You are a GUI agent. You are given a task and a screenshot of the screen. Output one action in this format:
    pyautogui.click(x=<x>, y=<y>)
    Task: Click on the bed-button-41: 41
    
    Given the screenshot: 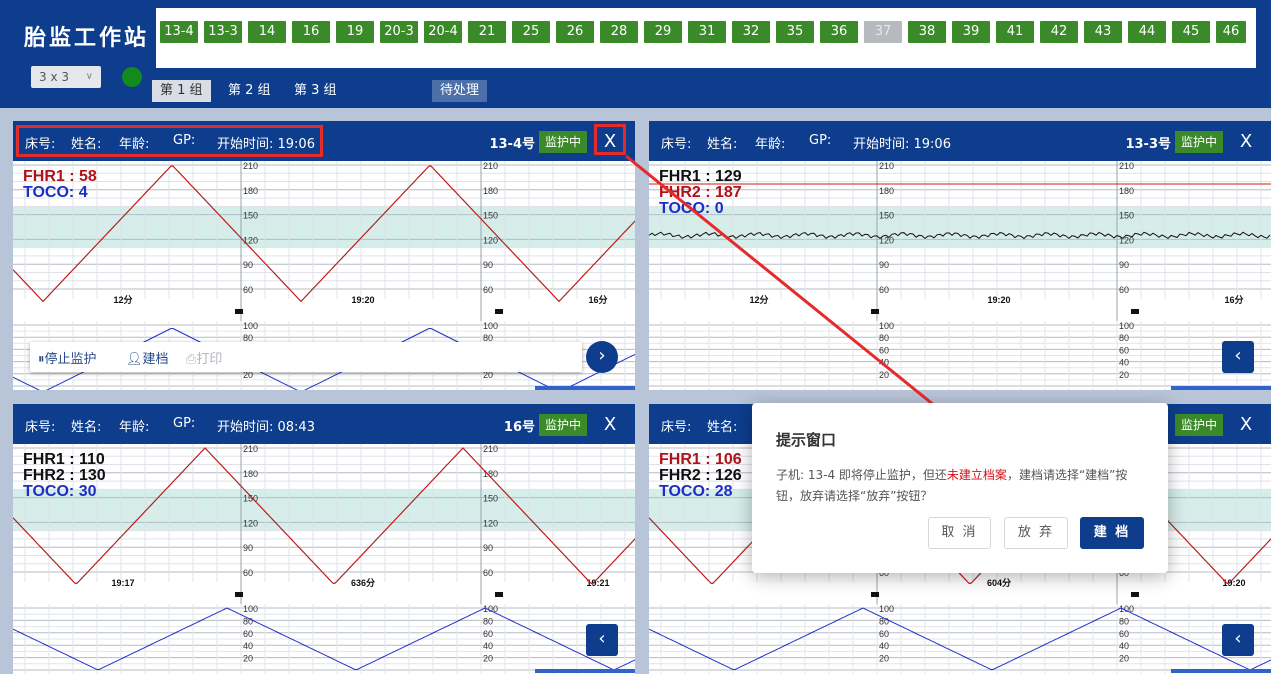 What is the action you would take?
    pyautogui.click(x=1015, y=32)
    